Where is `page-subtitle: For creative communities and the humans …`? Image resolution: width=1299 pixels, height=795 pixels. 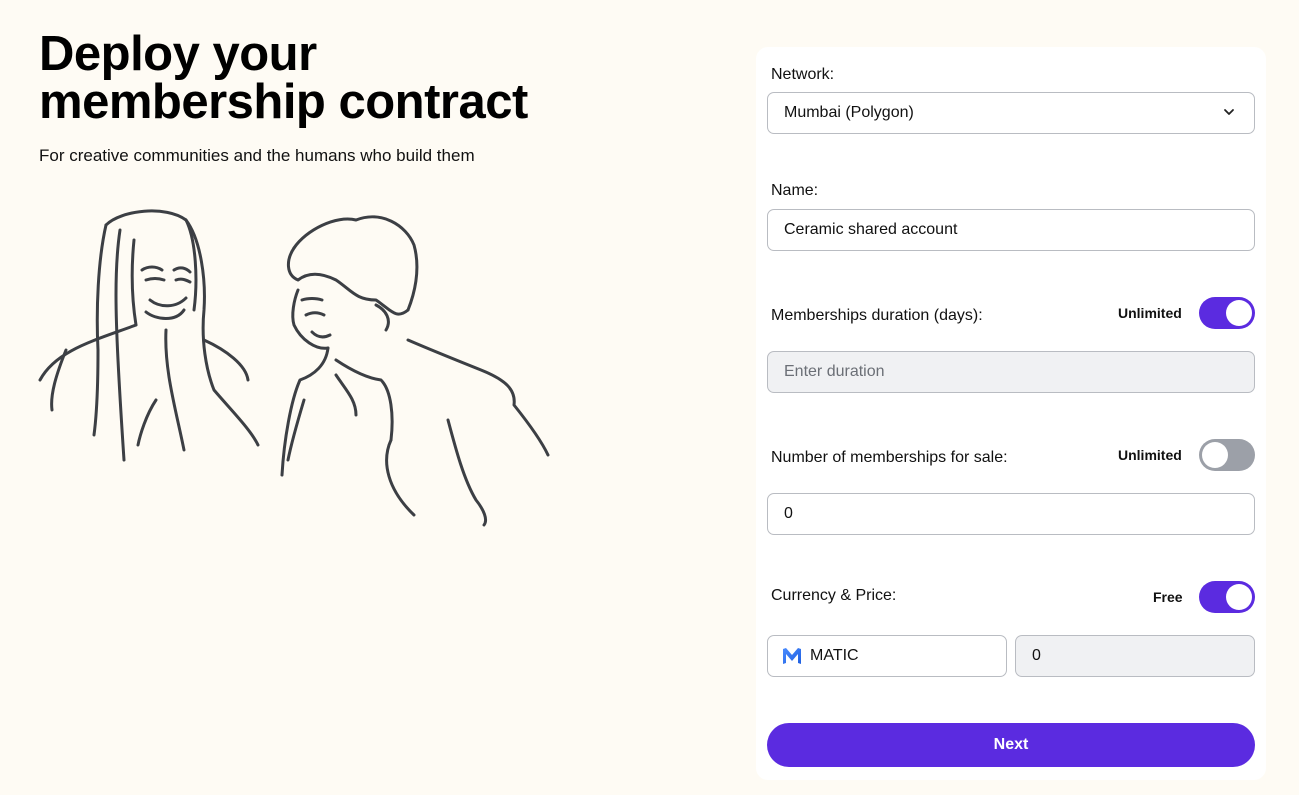 page-subtitle: For creative communities and the humans … is located at coordinates (257, 155).